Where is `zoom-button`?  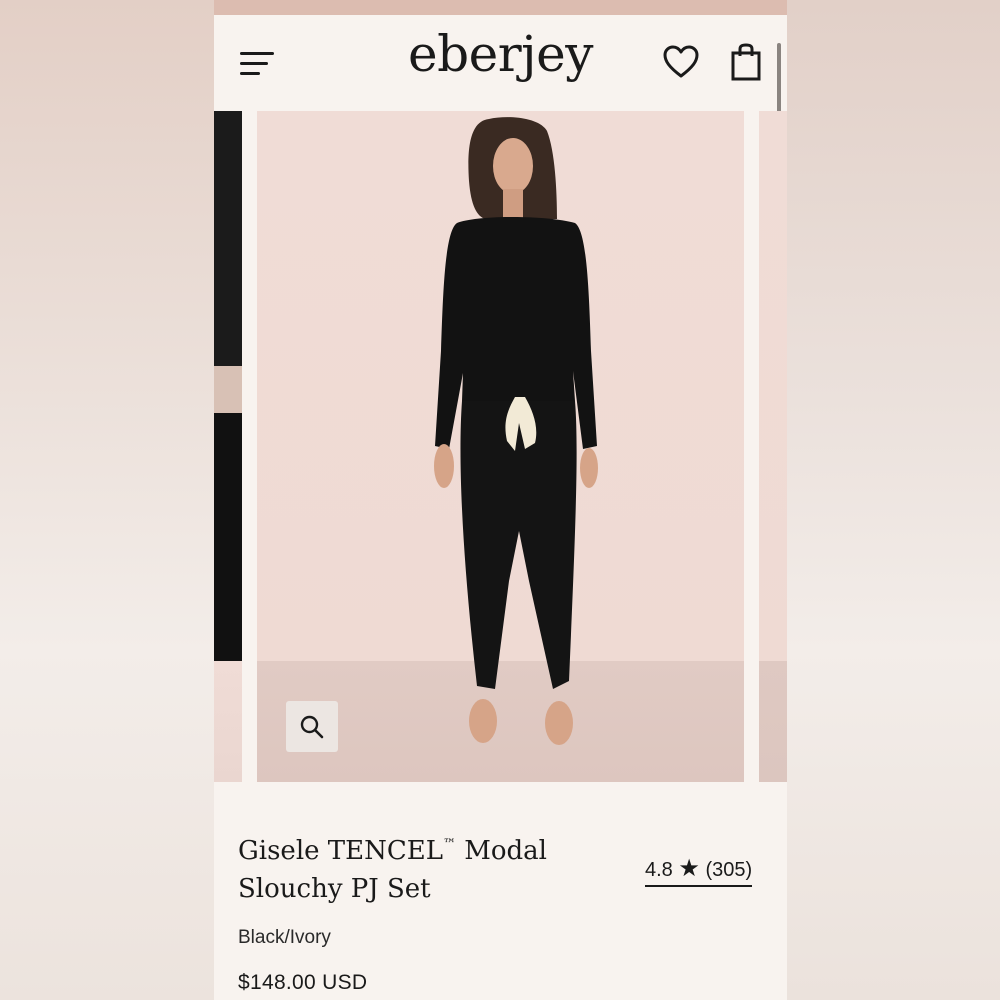 zoom-button is located at coordinates (312, 726).